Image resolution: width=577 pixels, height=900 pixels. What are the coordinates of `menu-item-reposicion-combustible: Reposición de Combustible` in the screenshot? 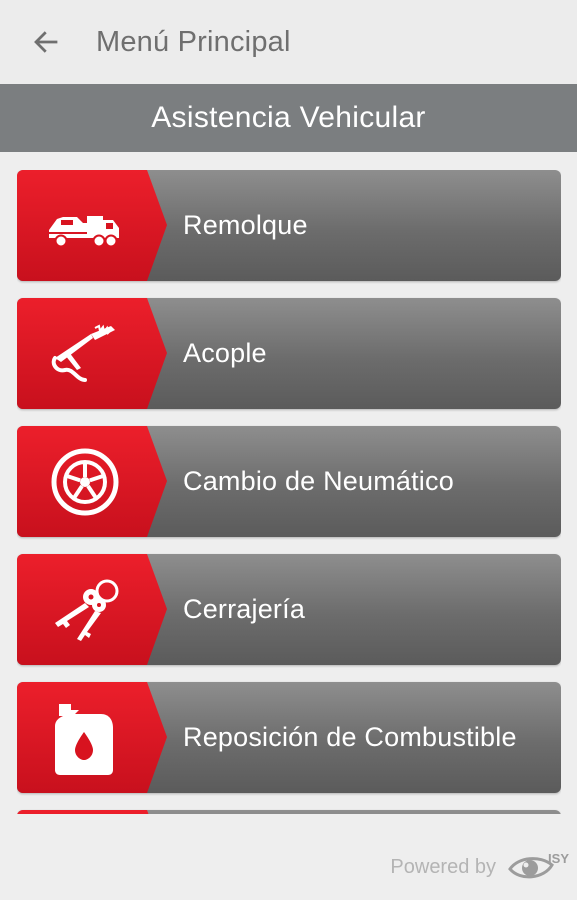 It's located at (289, 737).